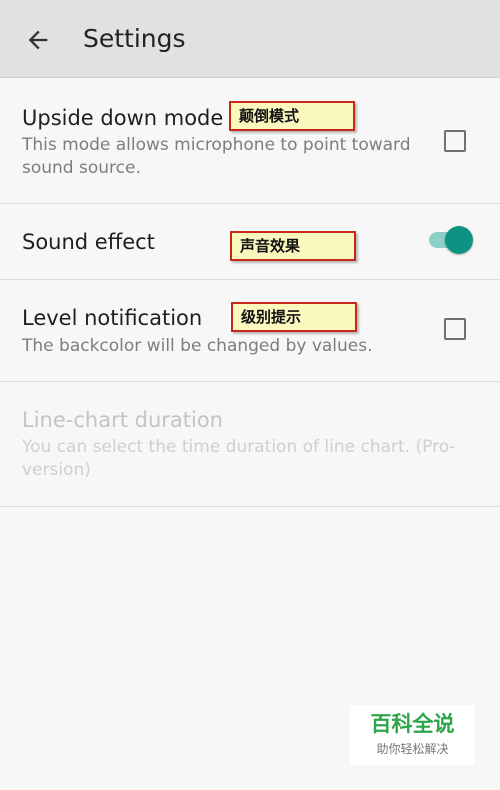 The width and height of the screenshot is (500, 790). I want to click on page-title: Settings, so click(134, 38).